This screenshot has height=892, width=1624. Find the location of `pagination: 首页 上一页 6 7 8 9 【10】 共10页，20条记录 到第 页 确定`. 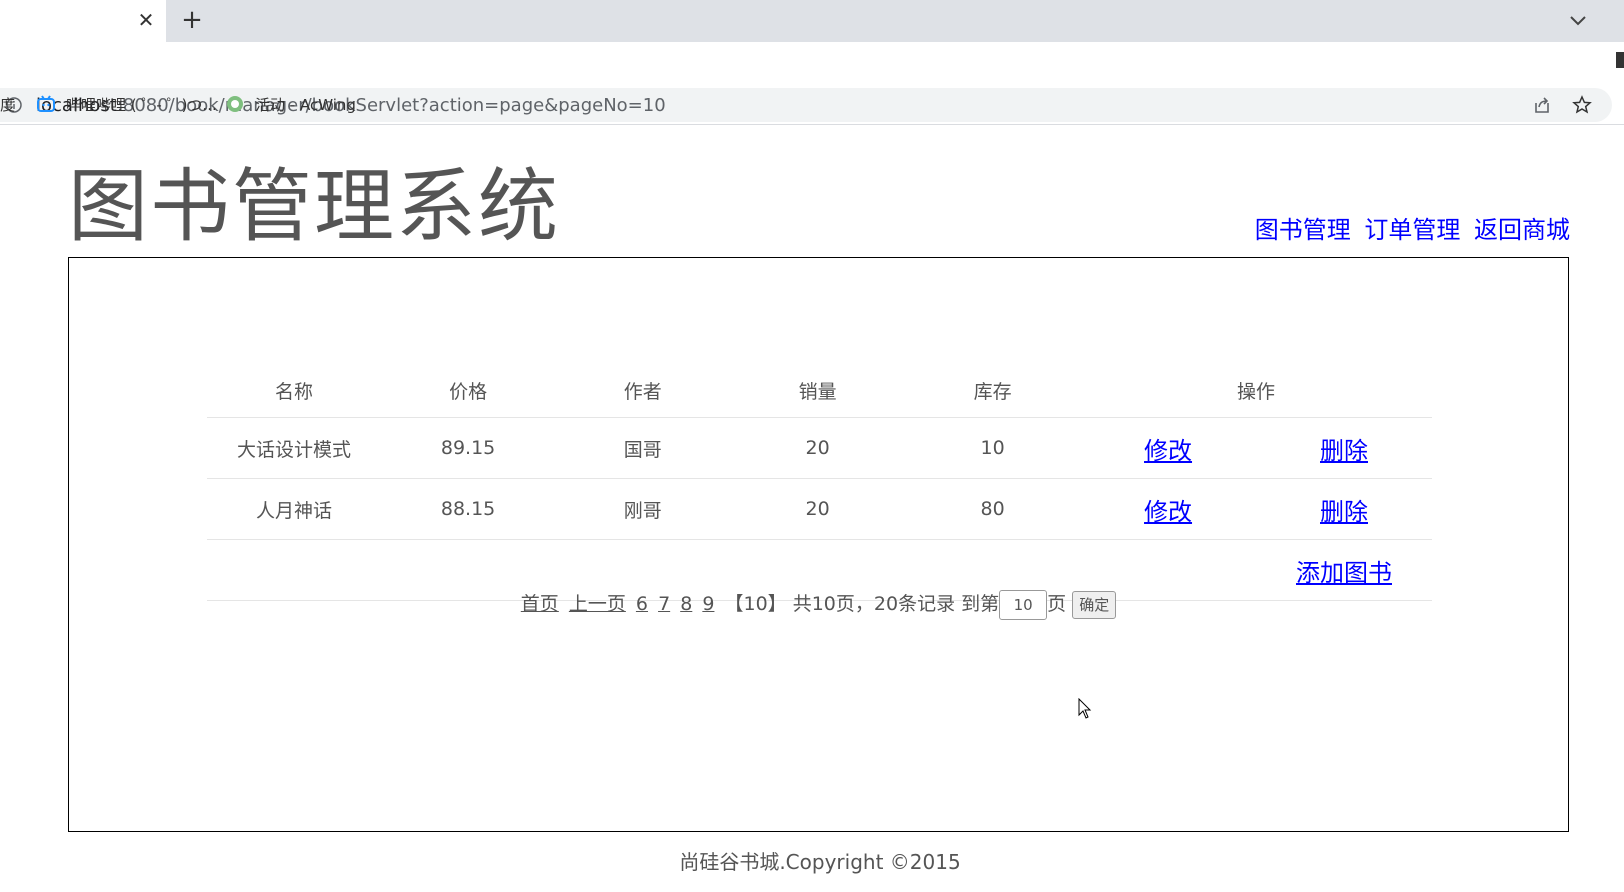

pagination: 首页 上一页 6 7 8 9 【10】 共10页，20条记录 到第 页 确定 is located at coordinates (818, 604).